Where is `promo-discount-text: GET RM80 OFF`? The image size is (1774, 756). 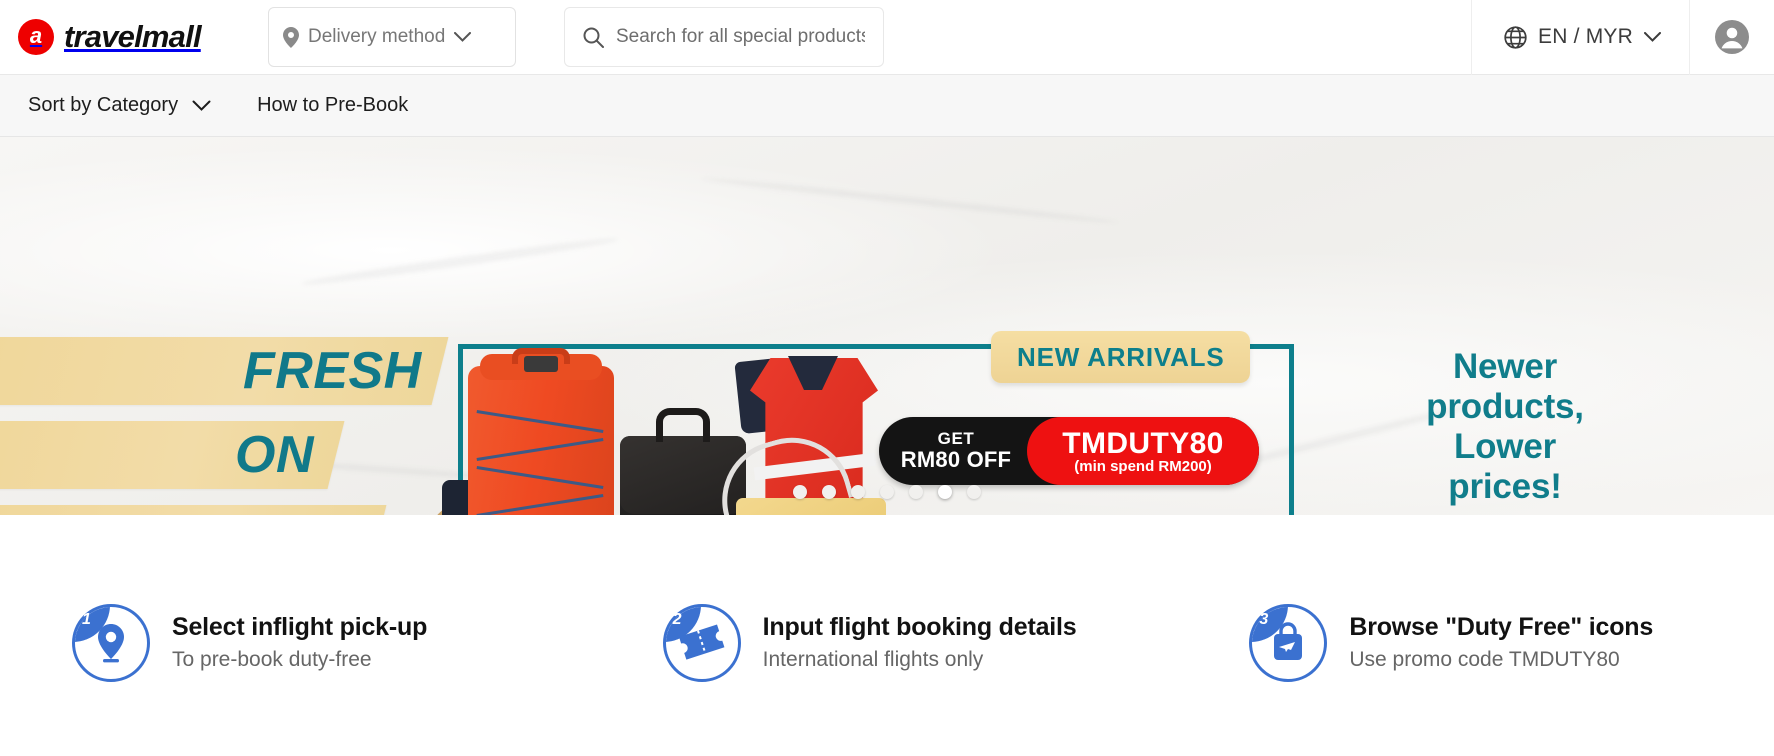
promo-discount-text: GET RM80 OFF is located at coordinates (953, 450).